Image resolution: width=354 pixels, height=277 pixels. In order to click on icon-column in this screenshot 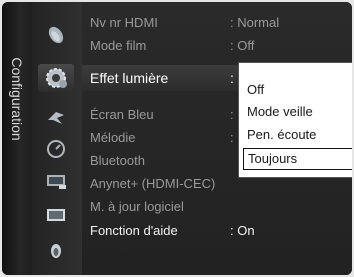, I will do `click(57, 138)`.